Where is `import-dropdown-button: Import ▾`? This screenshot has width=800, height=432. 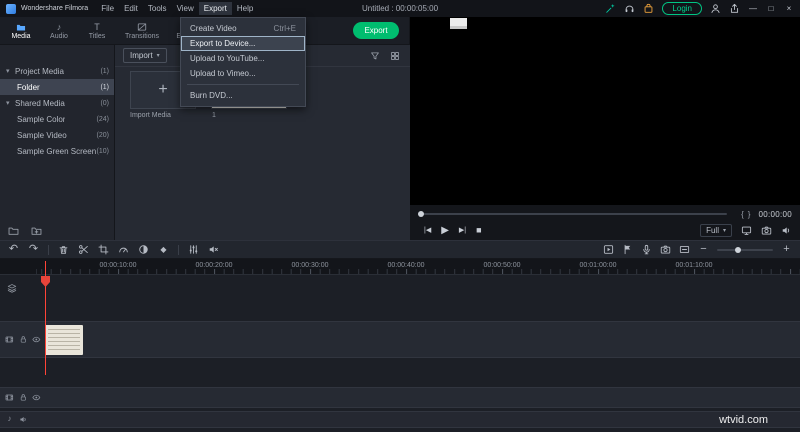 import-dropdown-button: Import ▾ is located at coordinates (145, 55).